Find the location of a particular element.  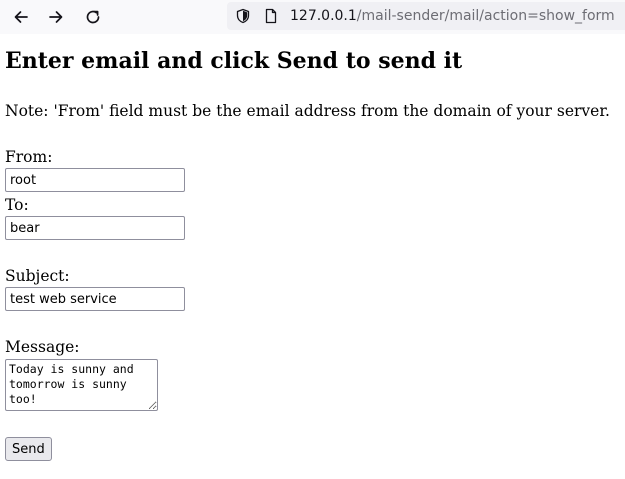

forward-button is located at coordinates (56, 17).